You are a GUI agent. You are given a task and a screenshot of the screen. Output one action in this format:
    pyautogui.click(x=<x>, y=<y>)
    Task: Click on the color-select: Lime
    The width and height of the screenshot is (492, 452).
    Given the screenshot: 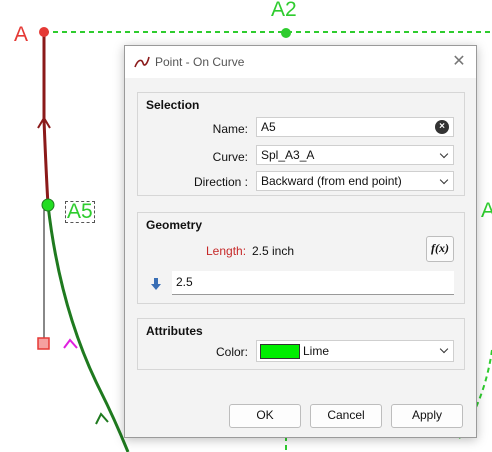 What is the action you would take?
    pyautogui.click(x=355, y=351)
    